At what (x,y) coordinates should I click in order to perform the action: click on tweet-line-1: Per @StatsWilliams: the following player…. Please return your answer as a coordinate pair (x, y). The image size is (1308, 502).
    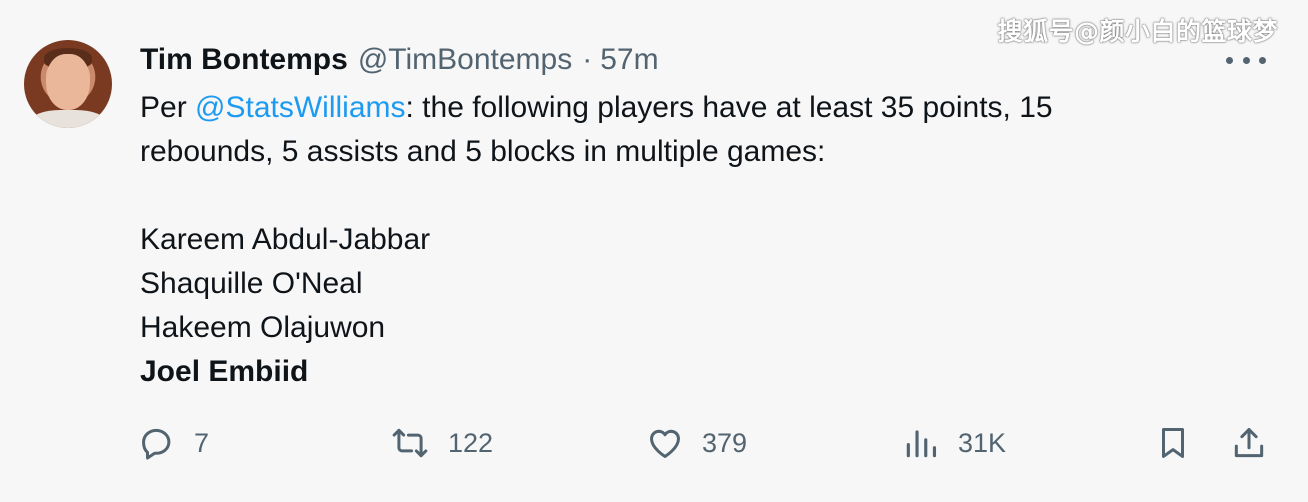
    Looking at the image, I should click on (596, 107).